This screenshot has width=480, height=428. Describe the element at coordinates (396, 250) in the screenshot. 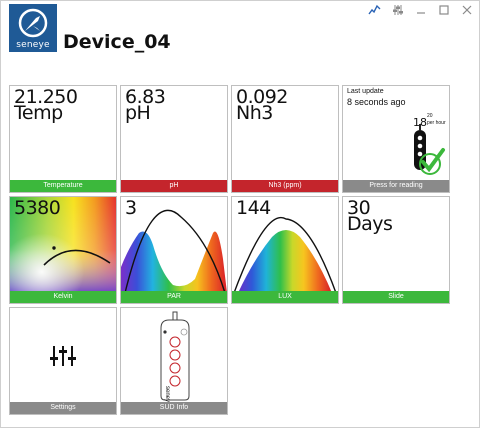

I see `slide-tile: 30 Days Slide` at that location.